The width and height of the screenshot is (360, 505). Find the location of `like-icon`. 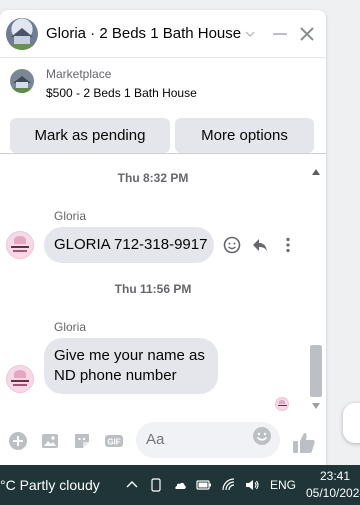

like-icon is located at coordinates (304, 443).